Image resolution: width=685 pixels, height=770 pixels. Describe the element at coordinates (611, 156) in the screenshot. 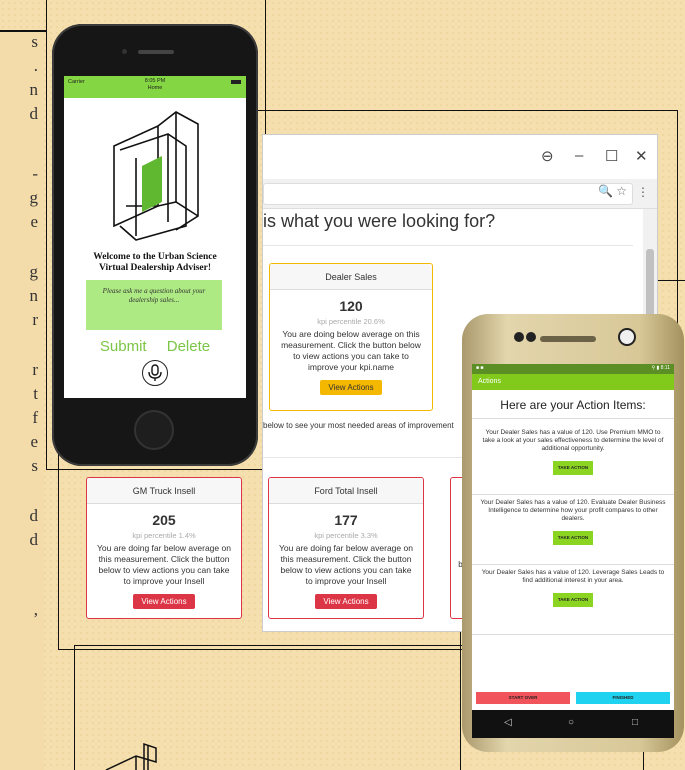

I see `maximize-icon: ☐` at that location.